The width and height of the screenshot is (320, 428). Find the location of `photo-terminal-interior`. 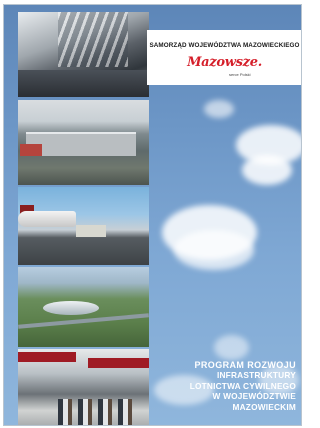

photo-terminal-interior is located at coordinates (83, 54).